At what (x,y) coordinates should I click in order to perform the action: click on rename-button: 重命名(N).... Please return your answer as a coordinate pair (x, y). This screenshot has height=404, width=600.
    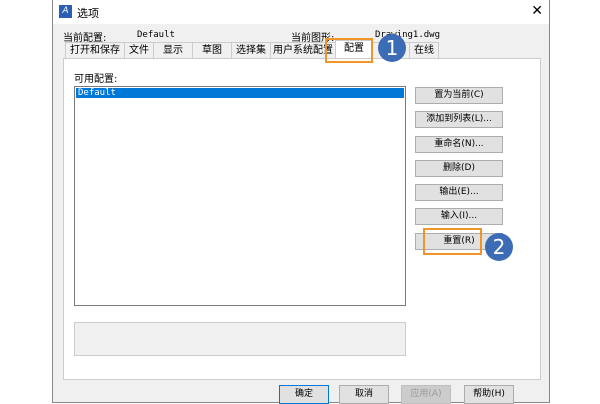
    Looking at the image, I should click on (459, 144).